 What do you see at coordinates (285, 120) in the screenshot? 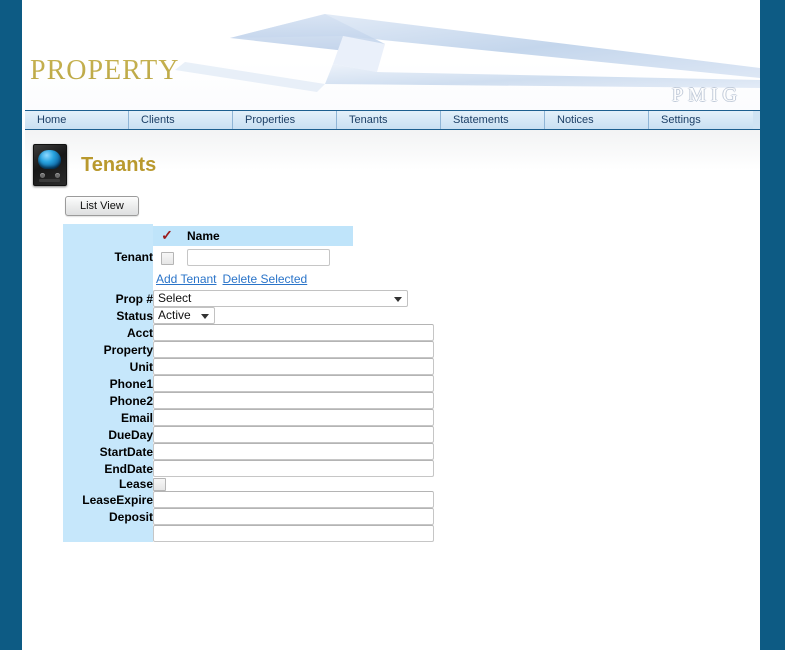
I see `nav-item-properties: Properties` at bounding box center [285, 120].